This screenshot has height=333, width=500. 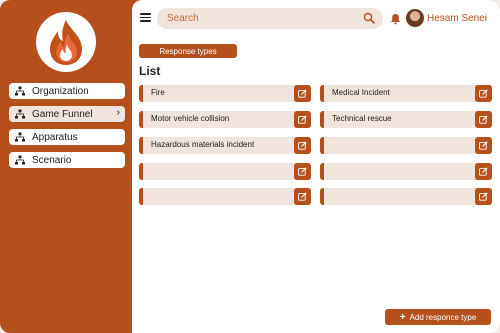 I want to click on list-item-label: Technical rescue, so click(x=362, y=118).